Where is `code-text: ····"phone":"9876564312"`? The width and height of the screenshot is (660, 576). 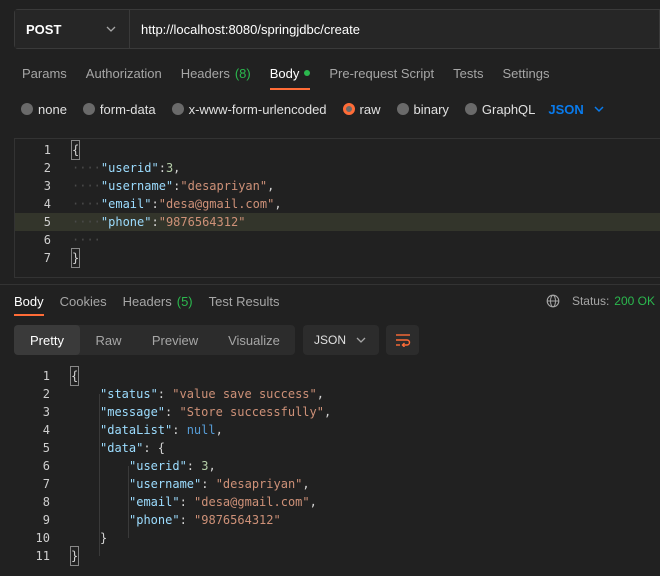 code-text: ····"phone":"9876564312" is located at coordinates (158, 222).